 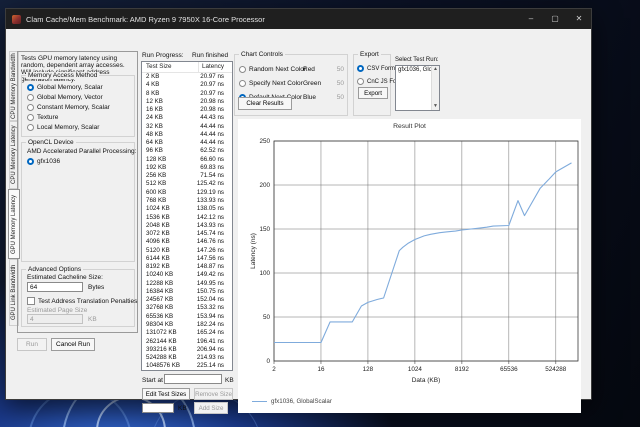 What do you see at coordinates (380, 83) in the screenshot?
I see `export-groupbox: Export CSV Format CnC JS Format` at bounding box center [380, 83].